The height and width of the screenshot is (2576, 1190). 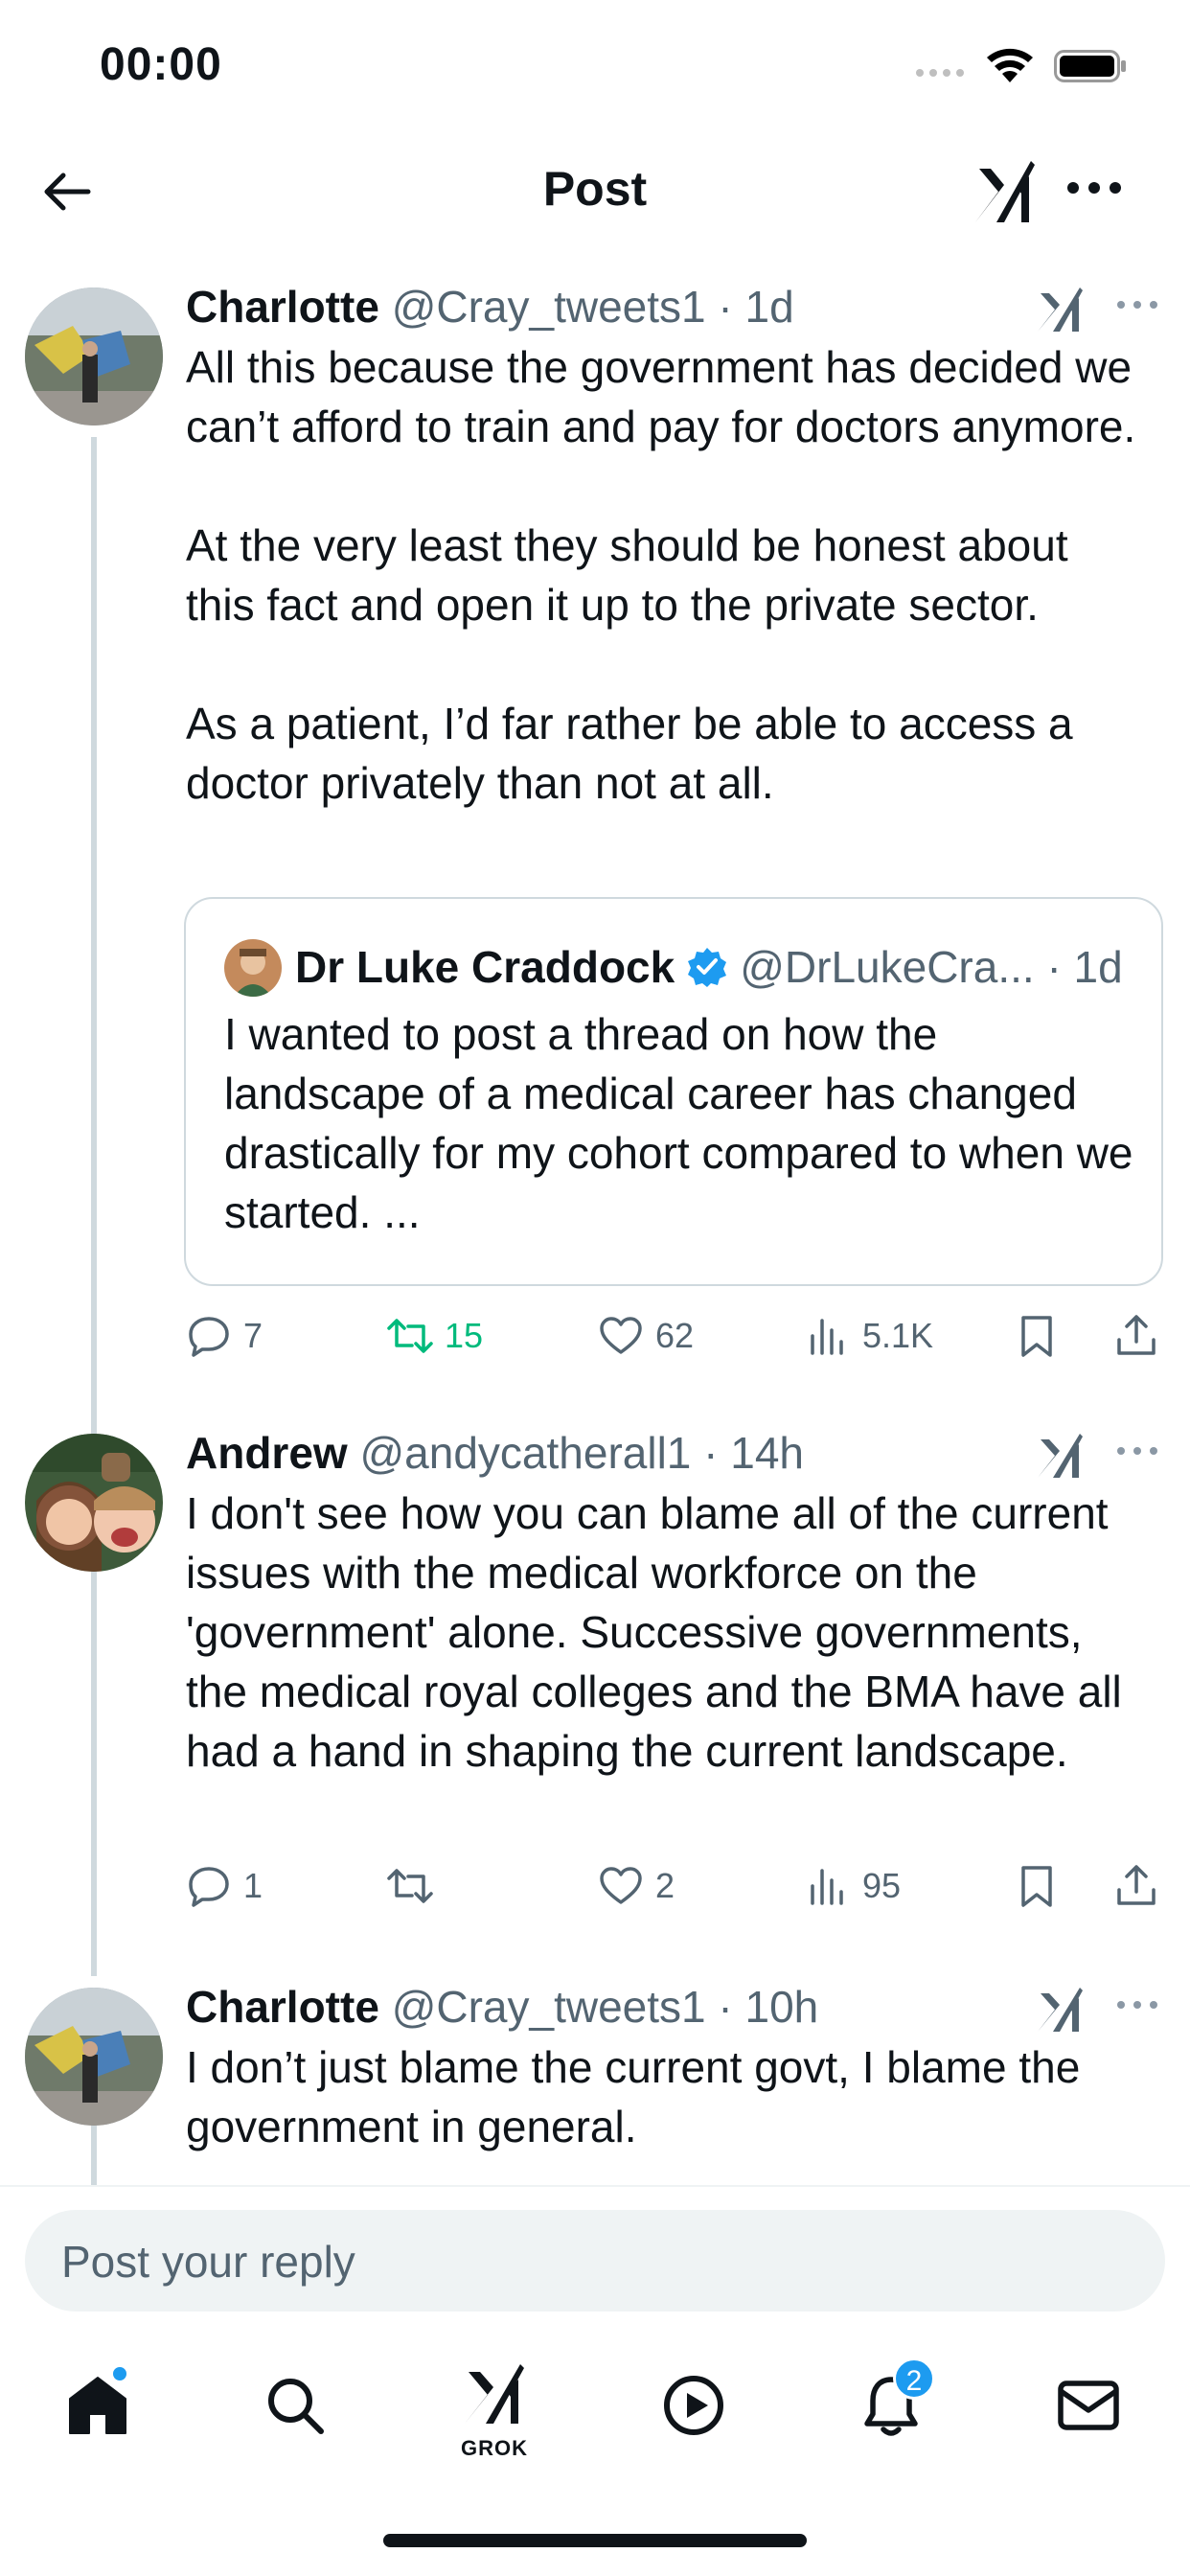 What do you see at coordinates (97, 2405) in the screenshot?
I see `nav-home` at bounding box center [97, 2405].